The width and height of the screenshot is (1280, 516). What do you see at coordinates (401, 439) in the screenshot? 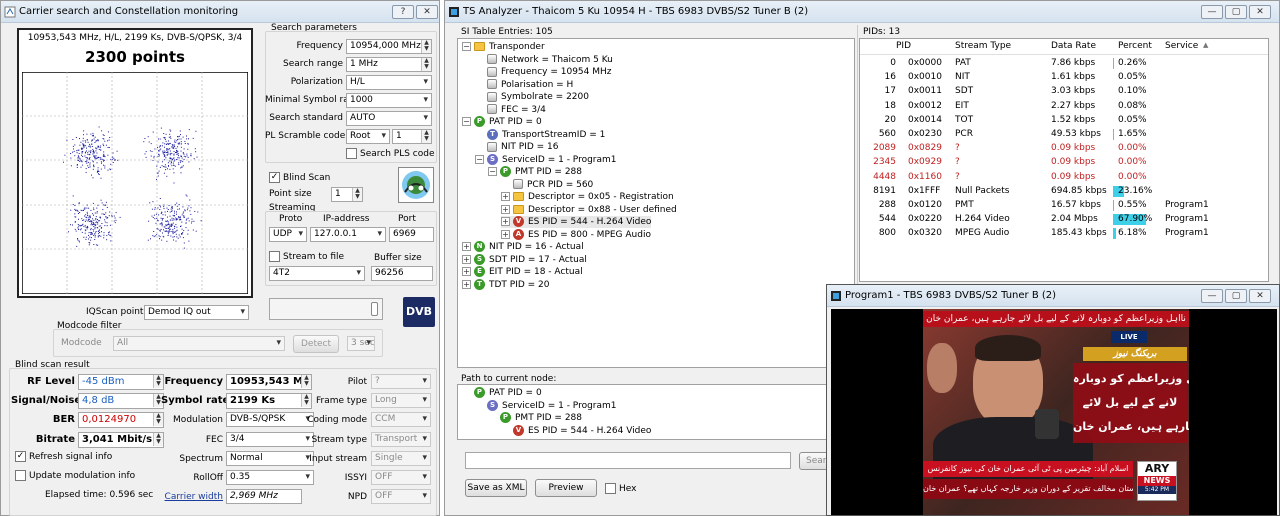
I see `stream-type-select: Transport` at bounding box center [401, 439].